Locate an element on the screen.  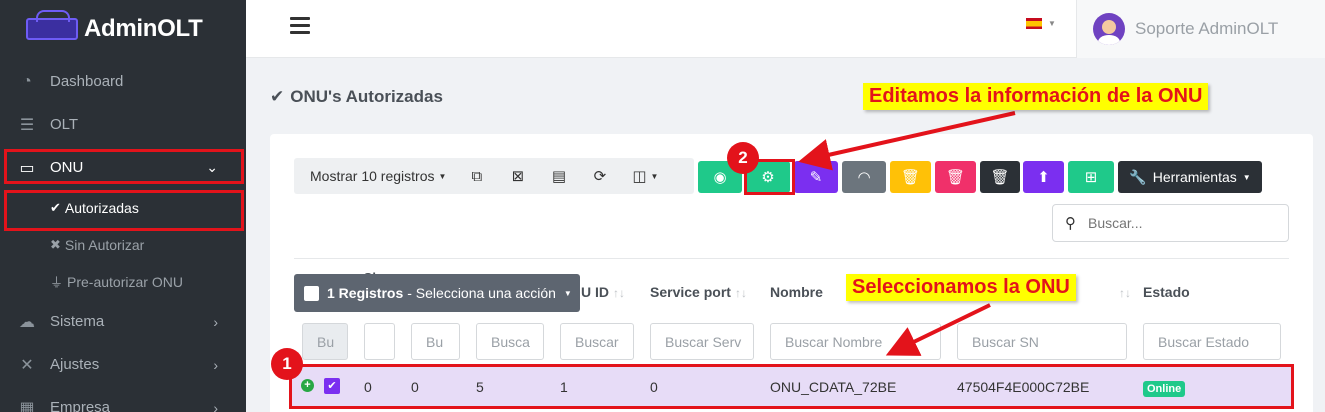
expand-row-icon: + is located at coordinates (307, 385).